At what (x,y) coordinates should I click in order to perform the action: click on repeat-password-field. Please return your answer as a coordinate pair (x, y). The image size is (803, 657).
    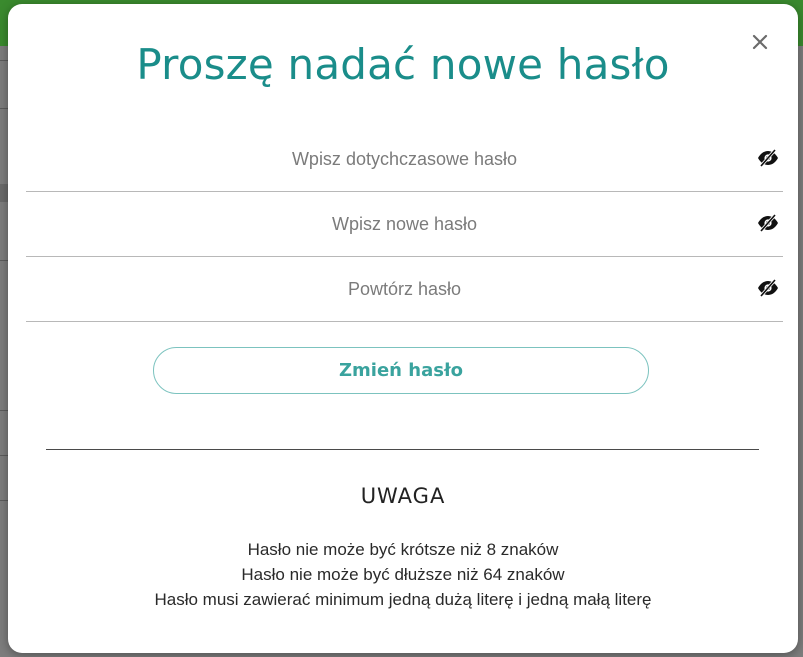
    Looking at the image, I should click on (404, 289).